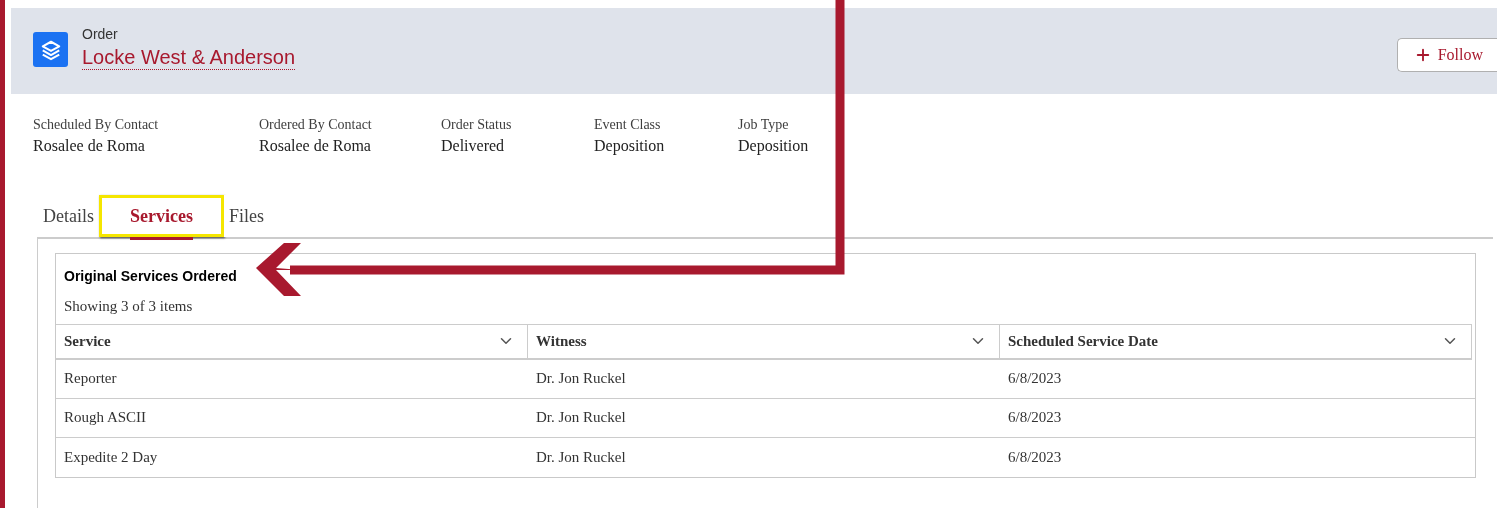  I want to click on order-icon, so click(50, 49).